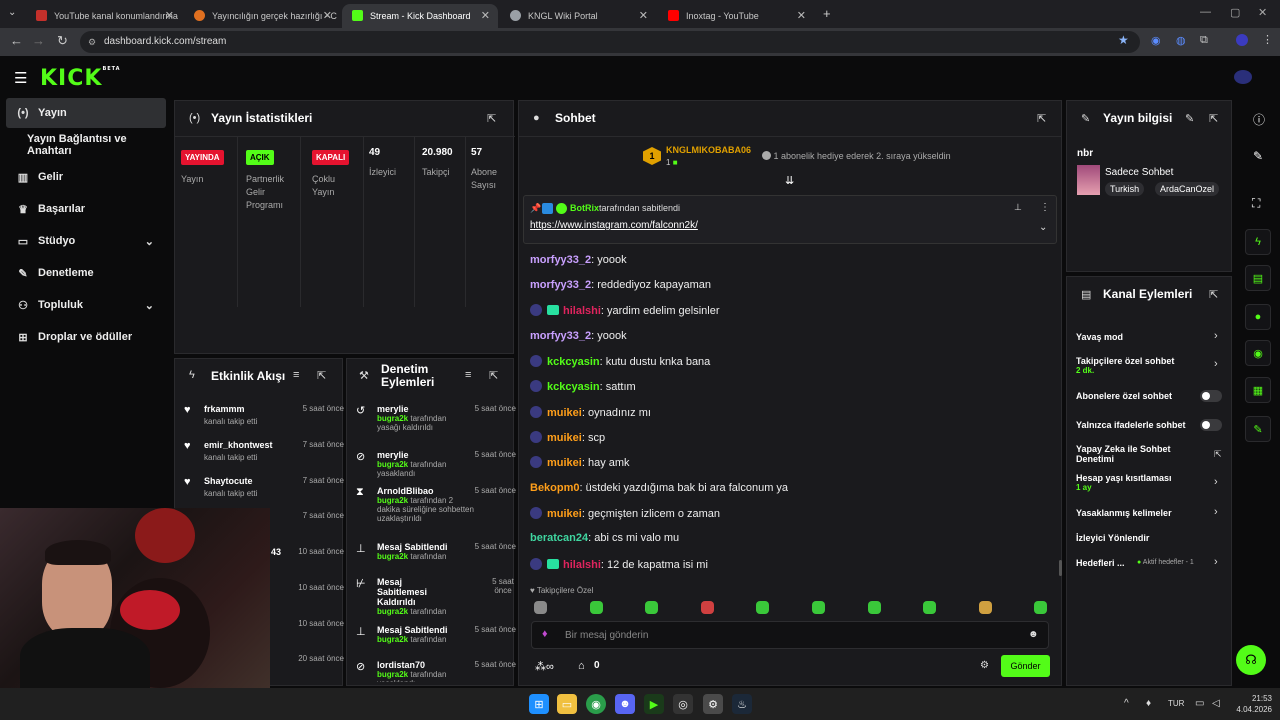  Describe the element at coordinates (789, 180) in the screenshot. I see `expand-down-icon: ⇊` at that location.